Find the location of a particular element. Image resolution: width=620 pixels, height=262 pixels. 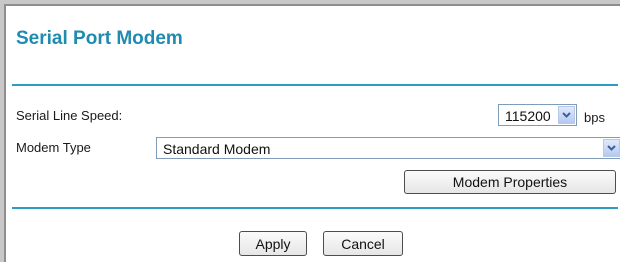

divider-top is located at coordinates (315, 85).